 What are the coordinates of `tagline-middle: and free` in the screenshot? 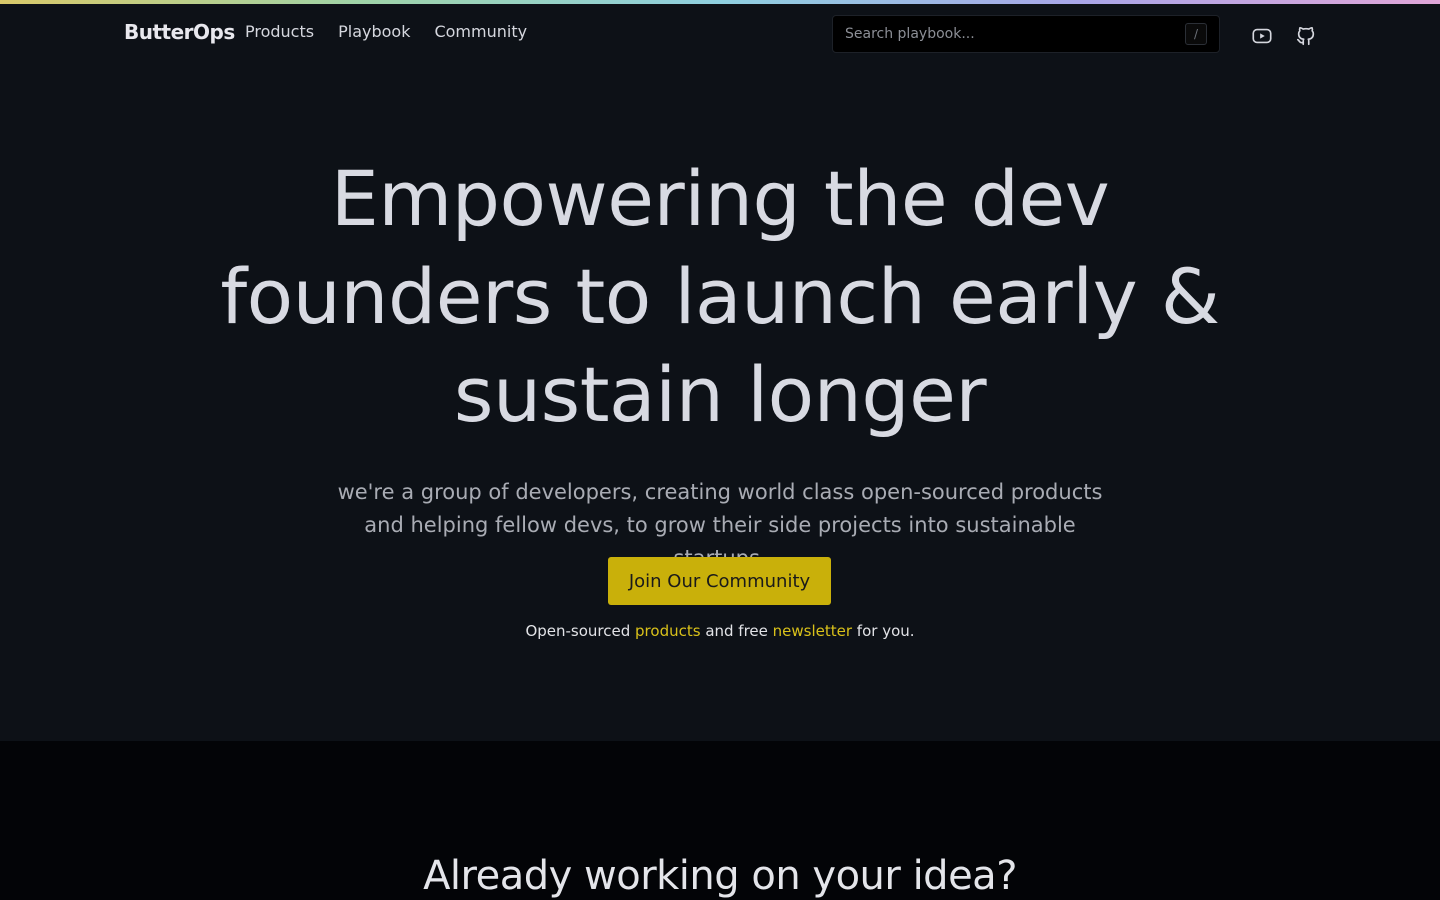 It's located at (736, 631).